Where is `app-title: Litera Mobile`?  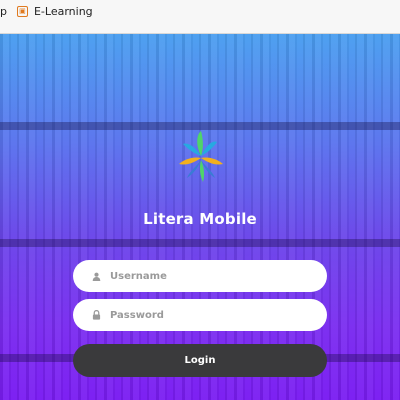 app-title: Litera Mobile is located at coordinates (200, 219).